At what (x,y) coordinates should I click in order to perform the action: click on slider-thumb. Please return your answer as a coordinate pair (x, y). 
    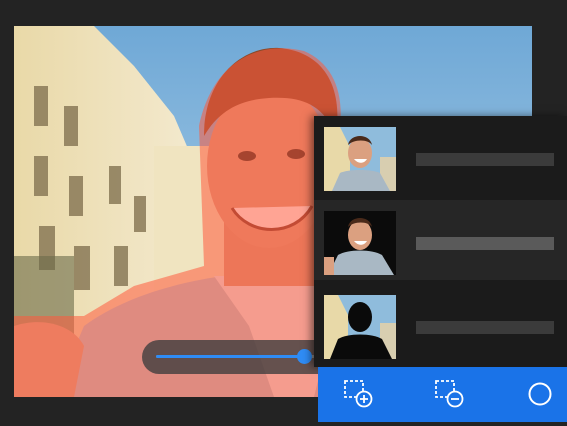
    Looking at the image, I should click on (304, 356).